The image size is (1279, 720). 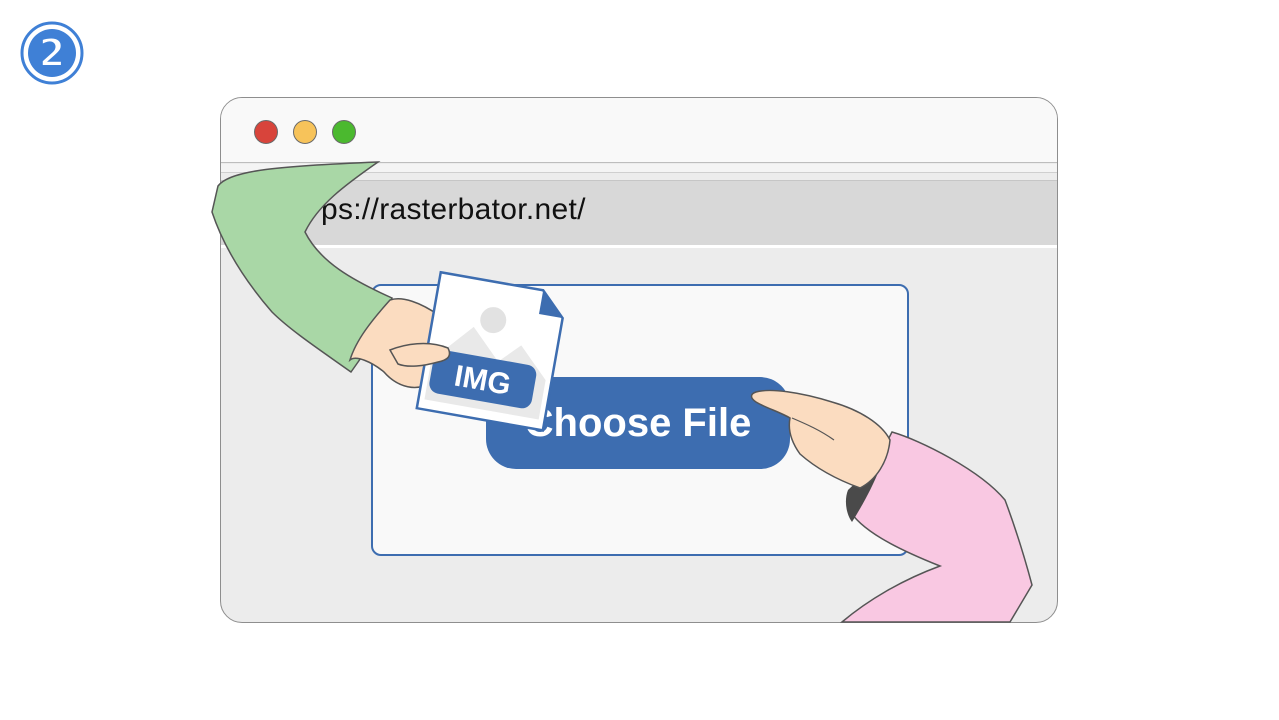 I want to click on maximize-window-button, so click(x=344, y=132).